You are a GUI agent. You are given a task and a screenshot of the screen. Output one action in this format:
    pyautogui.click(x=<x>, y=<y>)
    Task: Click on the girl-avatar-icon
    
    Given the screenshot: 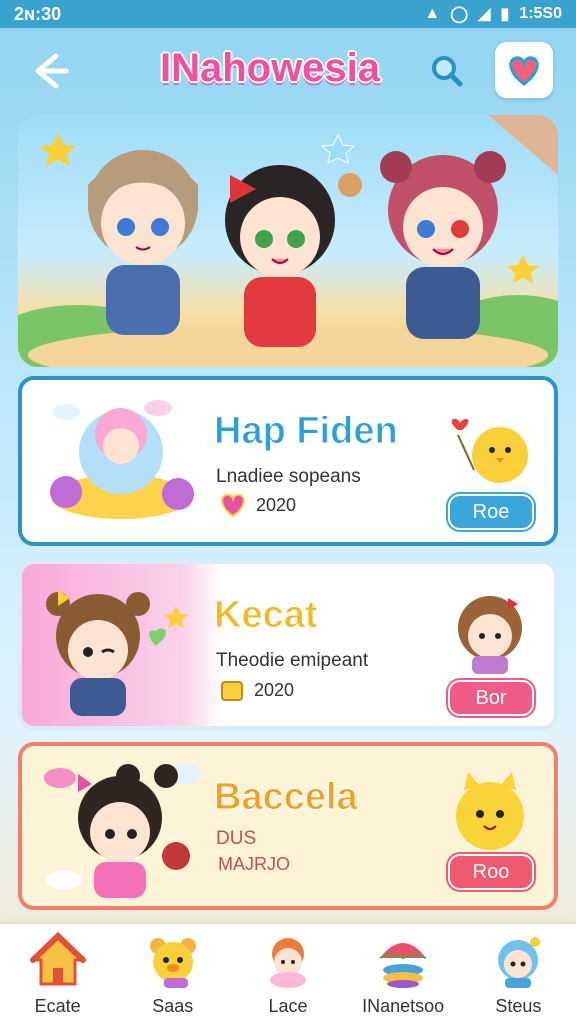 What is the action you would take?
    pyautogui.click(x=490, y=635)
    